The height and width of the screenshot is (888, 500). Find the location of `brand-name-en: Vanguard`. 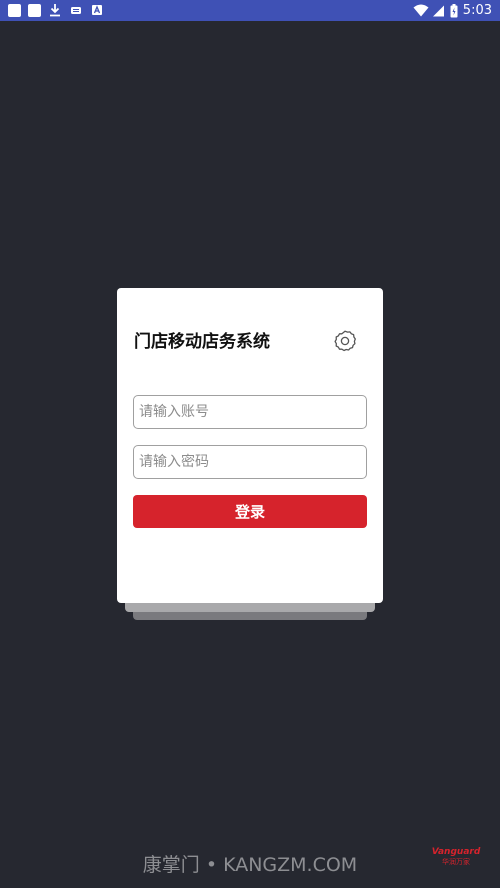

brand-name-en: Vanguard is located at coordinates (456, 852).